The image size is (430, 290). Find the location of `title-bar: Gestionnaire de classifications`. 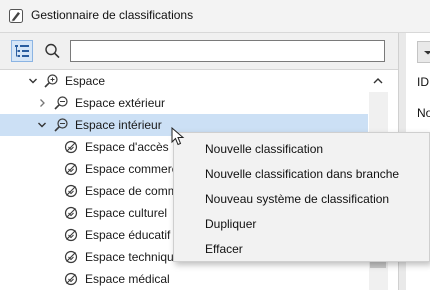

title-bar: Gestionnaire de classifications is located at coordinates (215, 16).